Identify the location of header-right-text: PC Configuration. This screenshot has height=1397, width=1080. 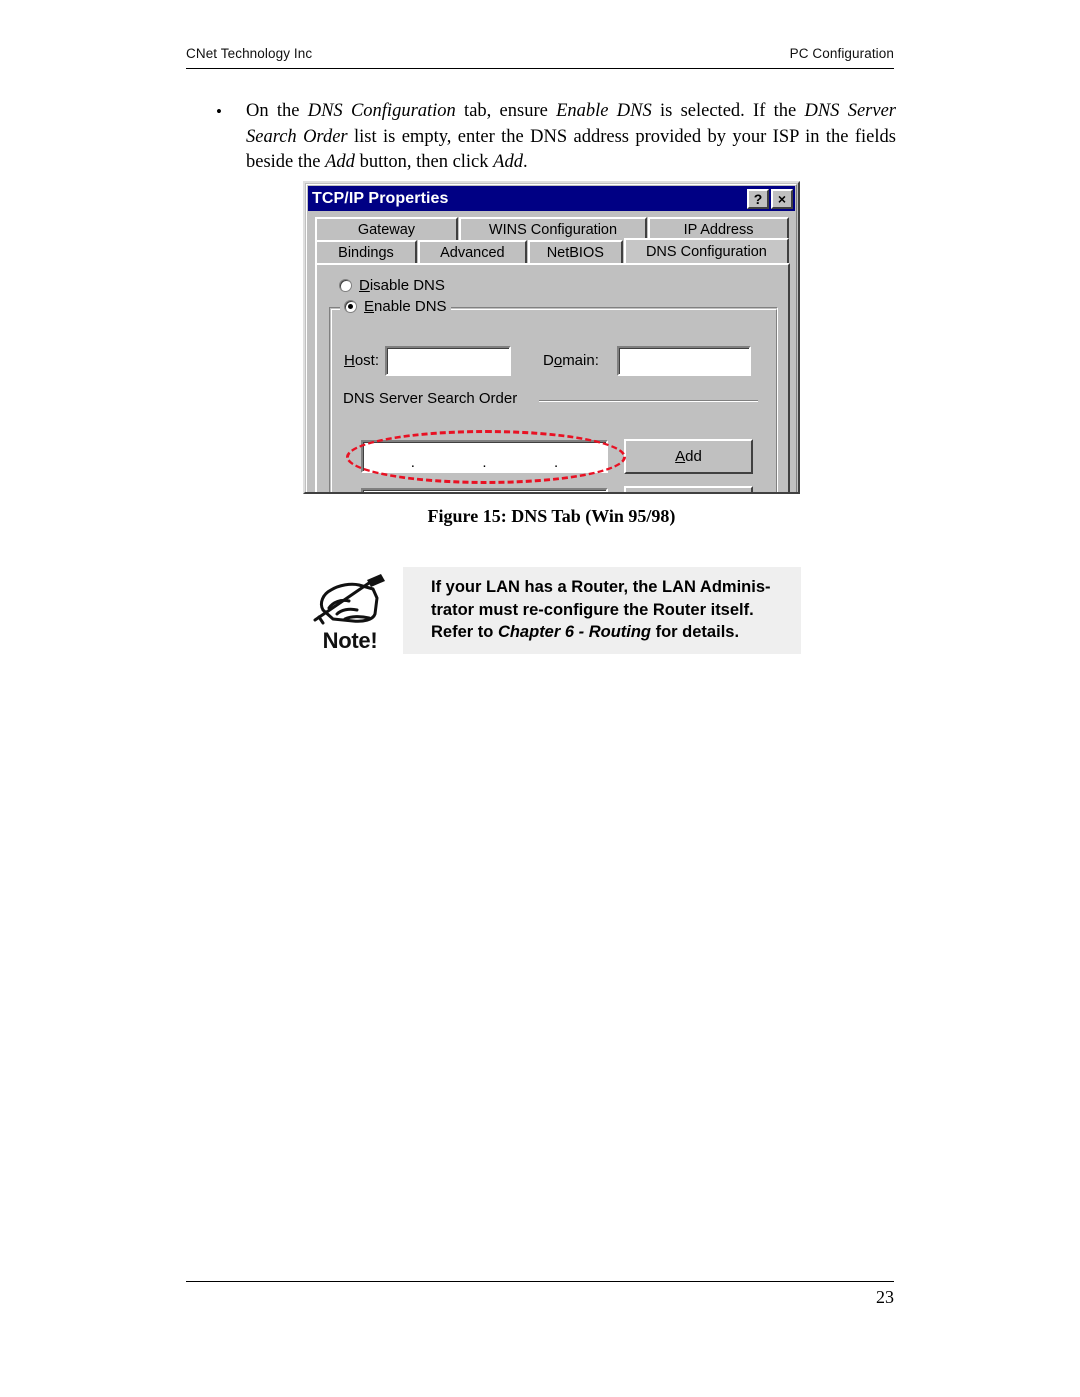
(841, 53).